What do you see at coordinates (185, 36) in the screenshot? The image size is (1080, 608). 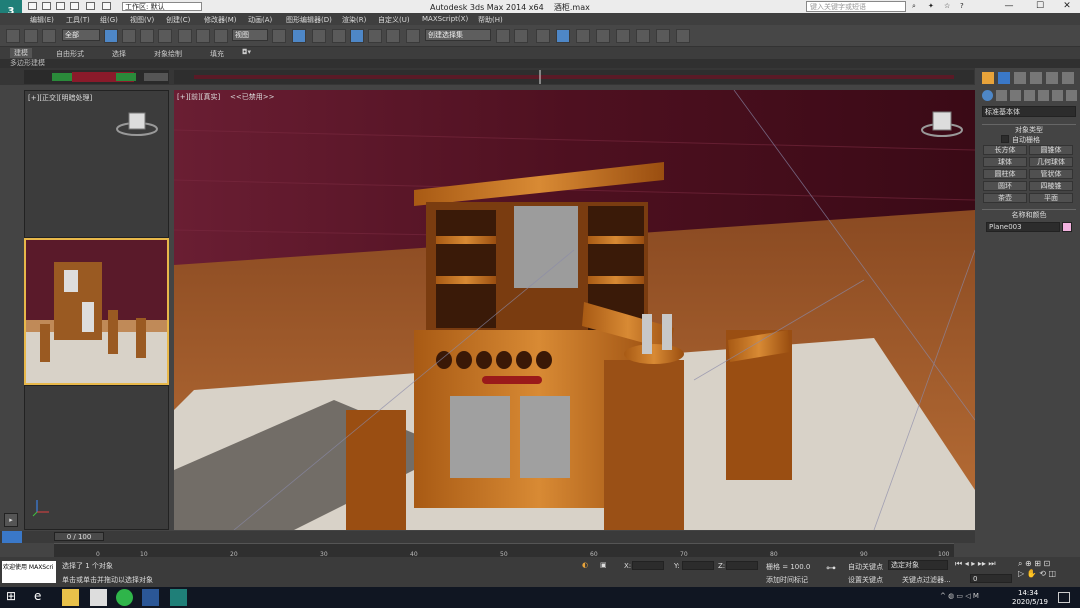 I see `move-icon` at bounding box center [185, 36].